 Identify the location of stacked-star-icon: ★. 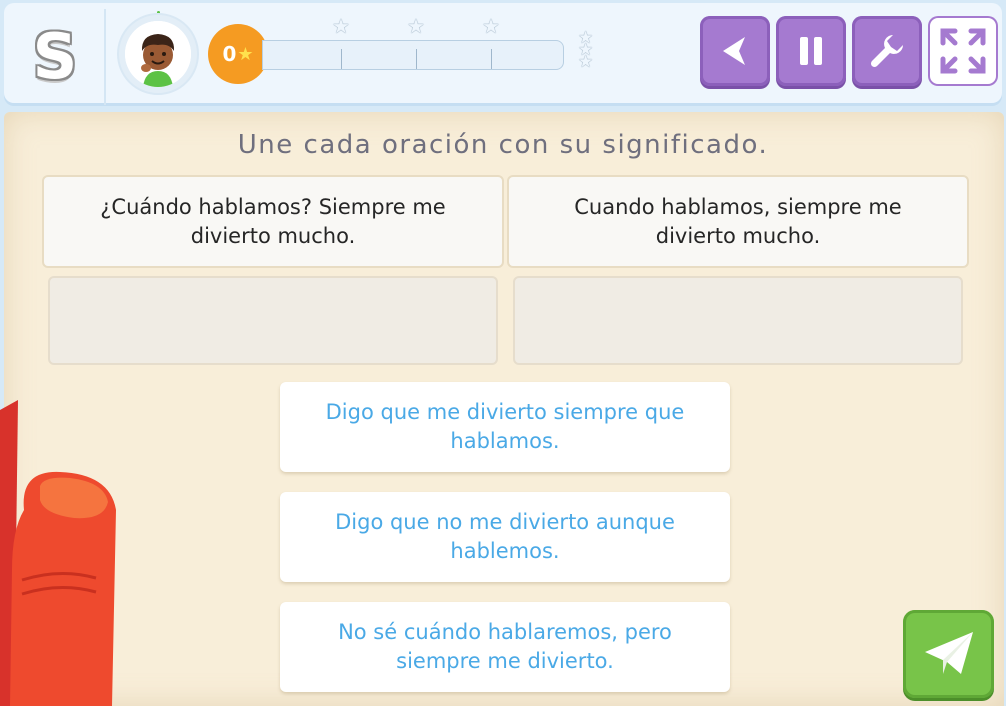
(586, 62).